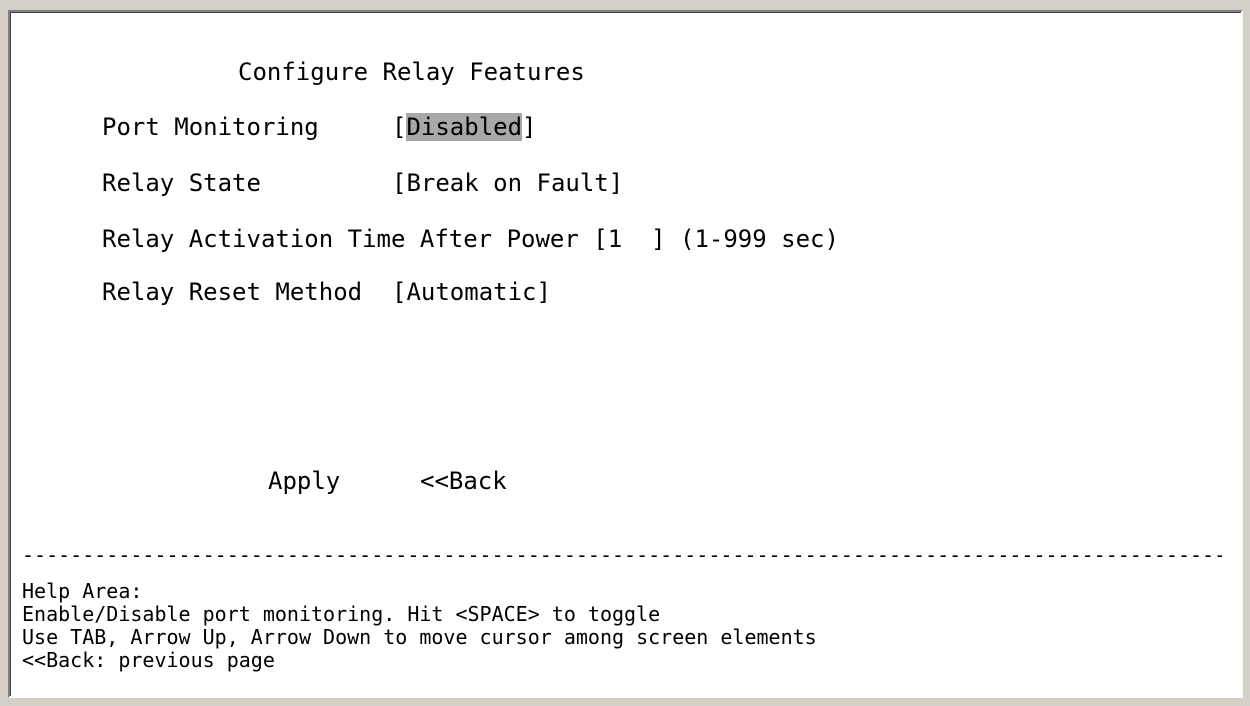  What do you see at coordinates (232, 292) in the screenshot?
I see `relay-reset-label: Relay Reset Method` at bounding box center [232, 292].